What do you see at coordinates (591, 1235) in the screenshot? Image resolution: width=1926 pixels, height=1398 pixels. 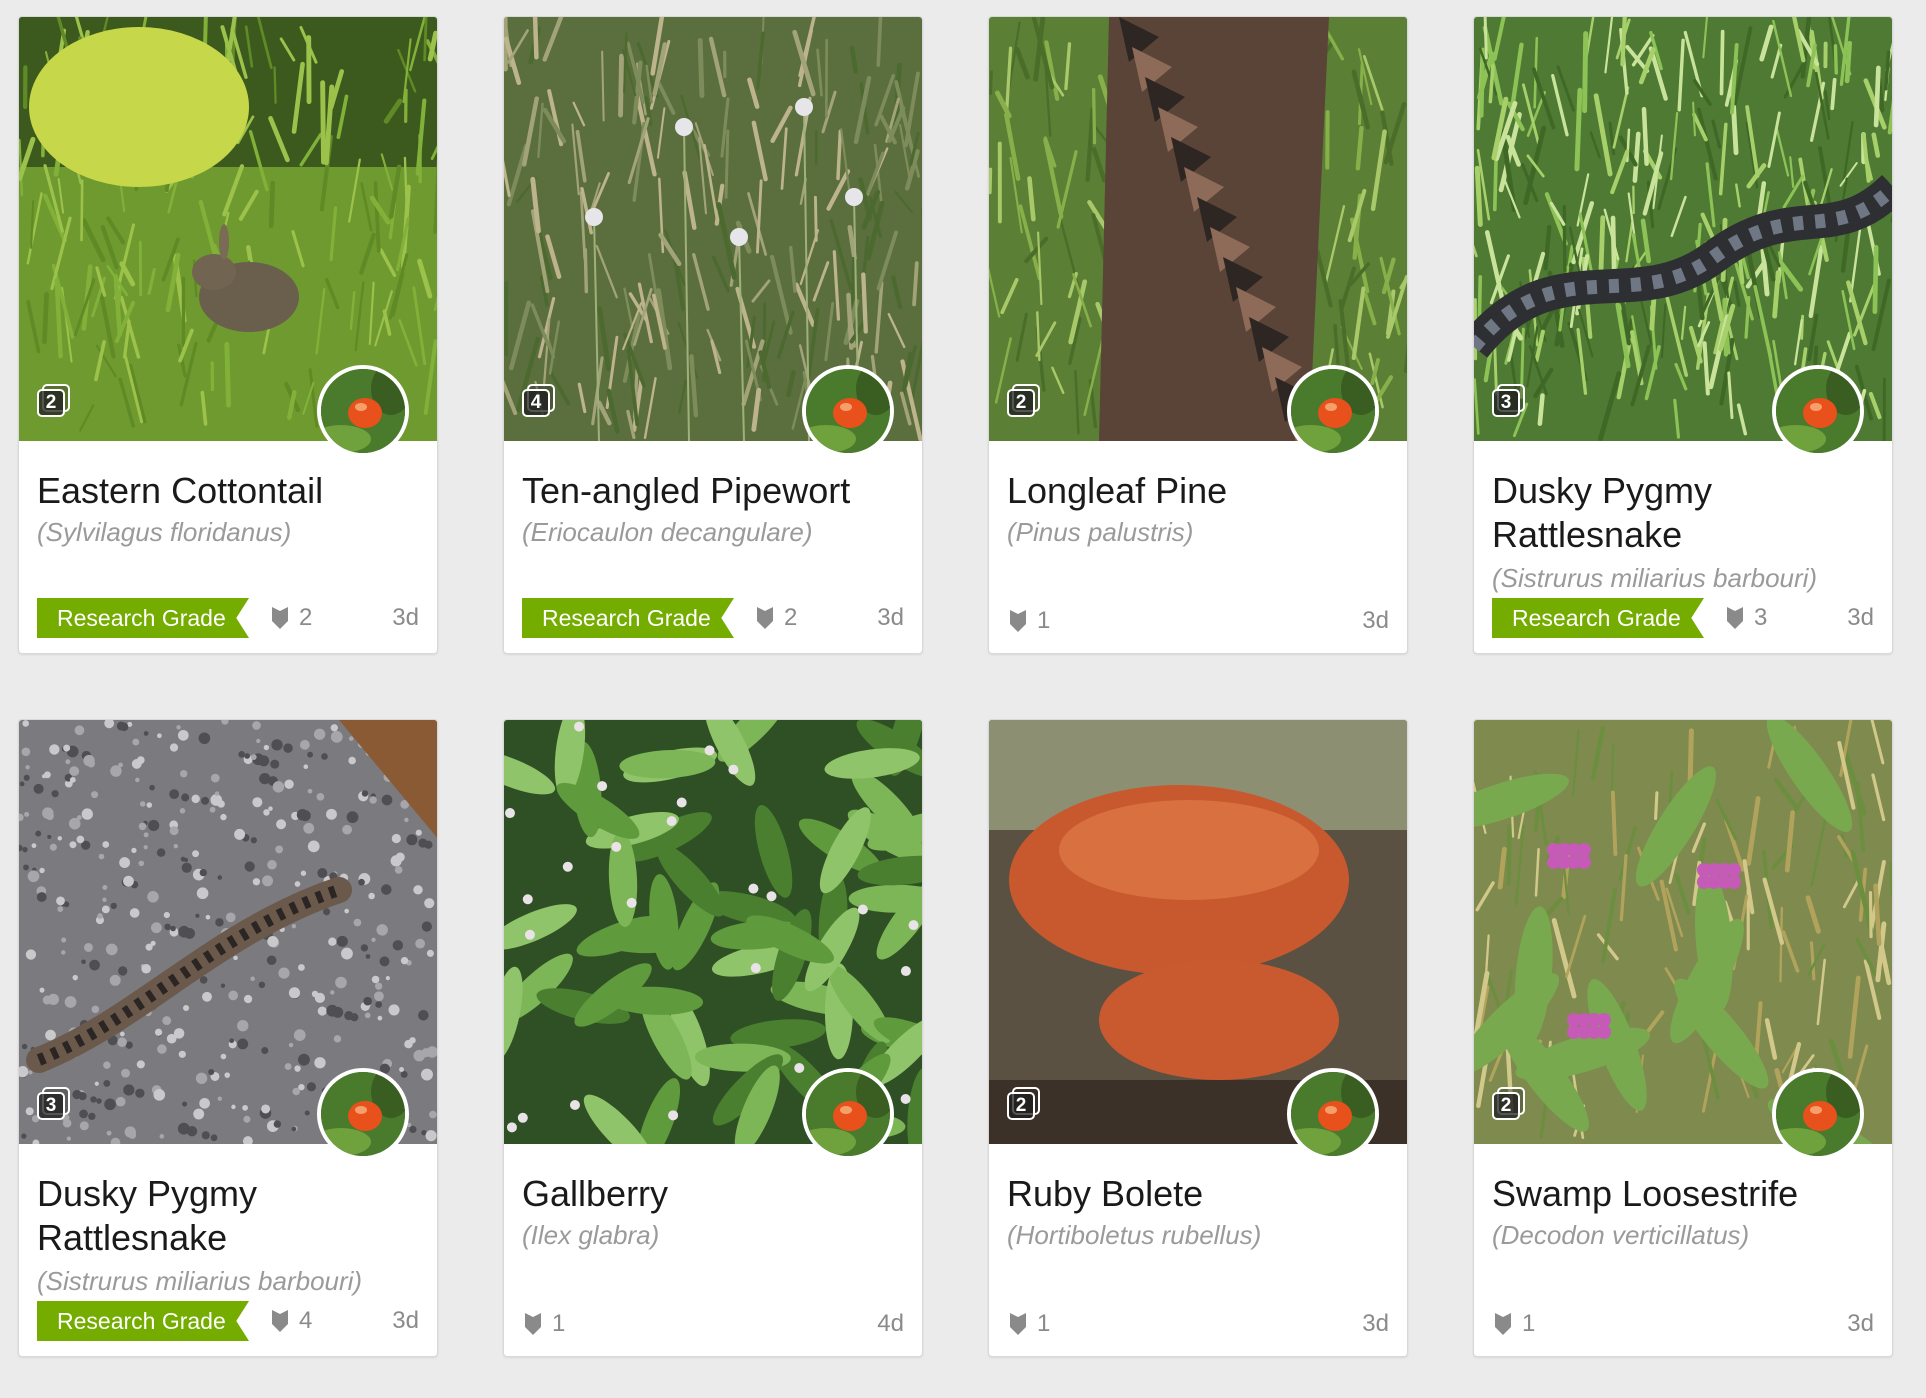 I see `scientific-name: (Ilex glabra)` at bounding box center [591, 1235].